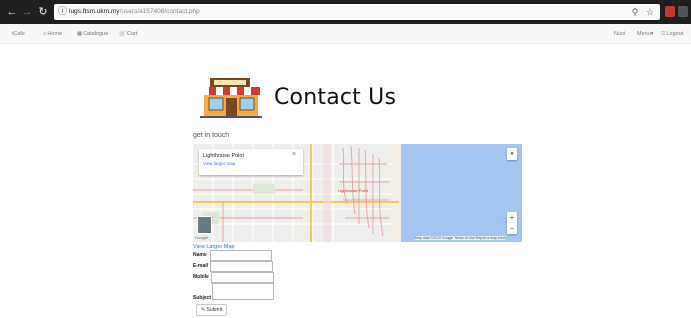 Image resolution: width=691 pixels, height=318 pixels. I want to click on map-place-label: Lighthouse Point, so click(353, 190).